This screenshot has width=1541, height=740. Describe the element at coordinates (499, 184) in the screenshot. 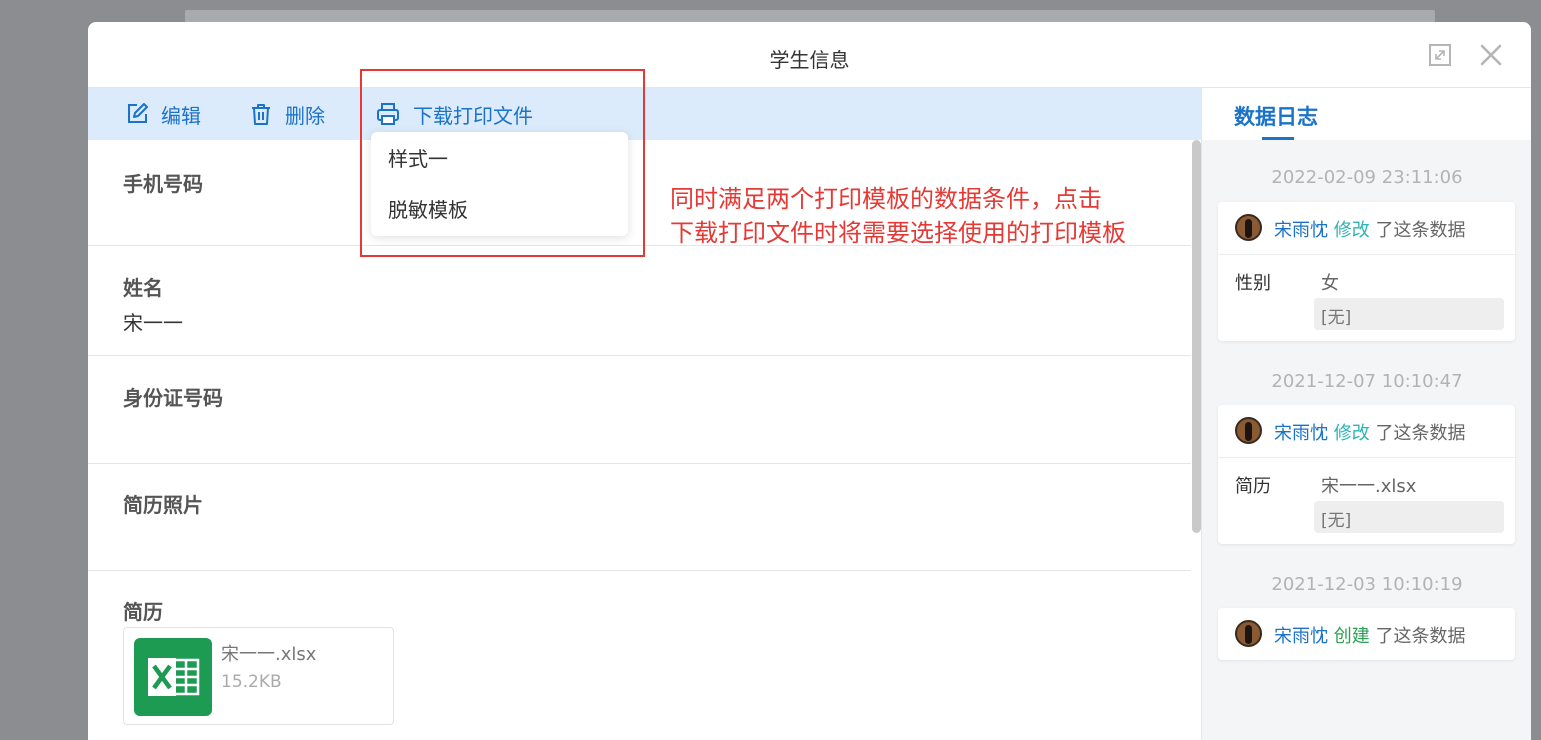

I see `print-template-menu: 样式一 脱敏模板` at that location.